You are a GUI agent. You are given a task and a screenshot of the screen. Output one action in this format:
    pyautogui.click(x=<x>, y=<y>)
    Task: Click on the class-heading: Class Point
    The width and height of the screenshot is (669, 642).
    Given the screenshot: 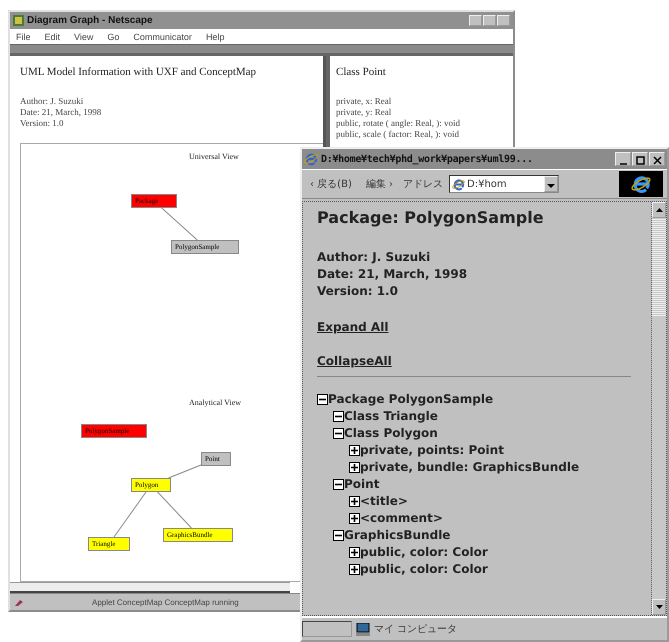 What is the action you would take?
    pyautogui.click(x=361, y=72)
    